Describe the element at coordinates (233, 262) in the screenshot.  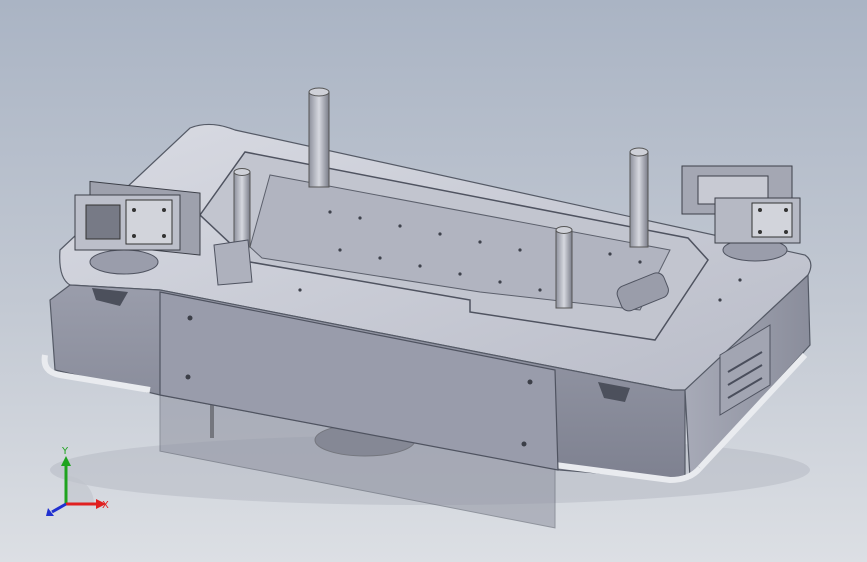
I see `locator-block` at that location.